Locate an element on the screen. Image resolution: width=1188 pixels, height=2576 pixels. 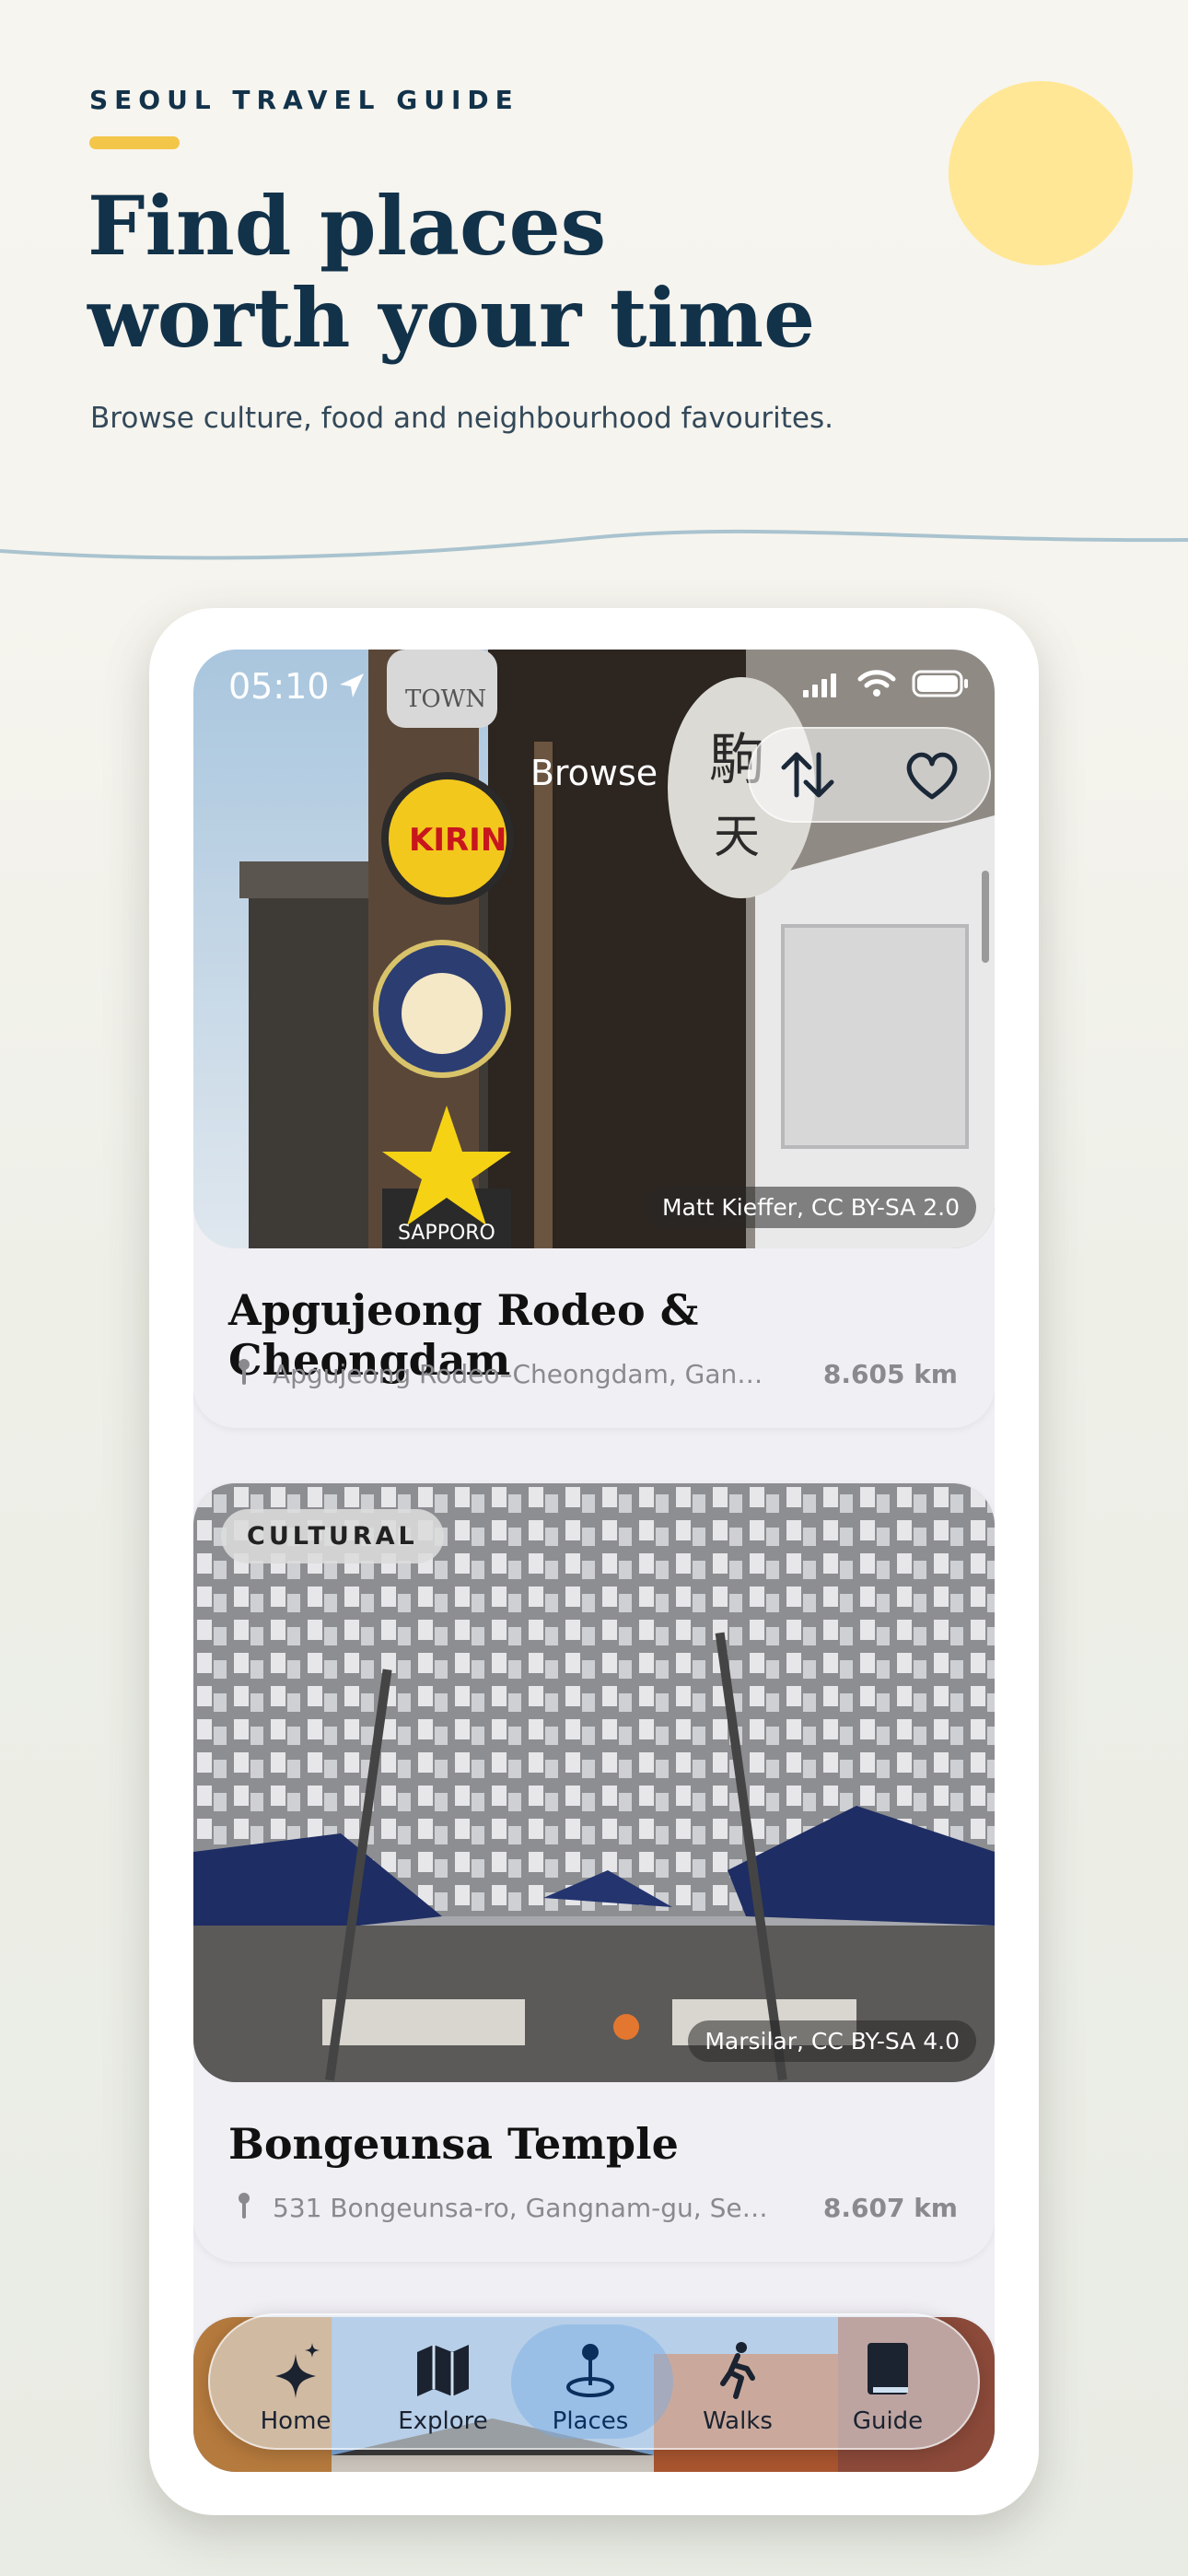
tab-bar: Home Explore Places Walks Guide is located at coordinates (594, 2381).